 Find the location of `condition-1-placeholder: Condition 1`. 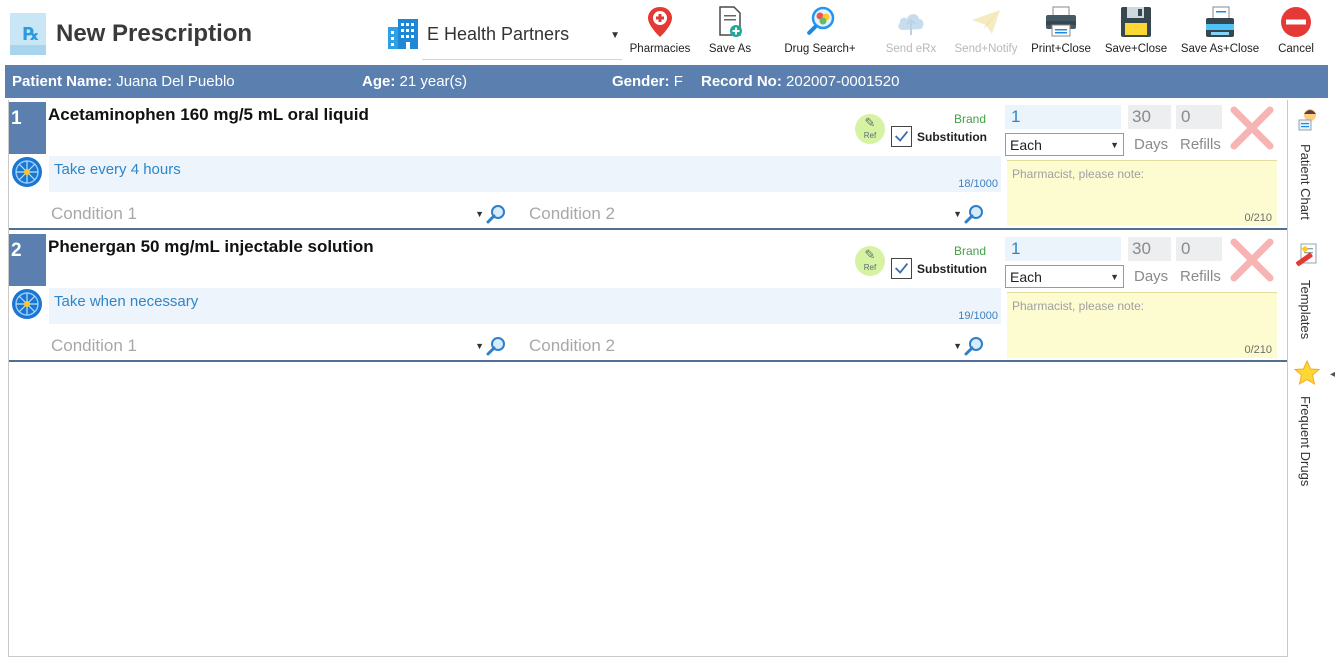

condition-1-placeholder: Condition 1 is located at coordinates (94, 213).